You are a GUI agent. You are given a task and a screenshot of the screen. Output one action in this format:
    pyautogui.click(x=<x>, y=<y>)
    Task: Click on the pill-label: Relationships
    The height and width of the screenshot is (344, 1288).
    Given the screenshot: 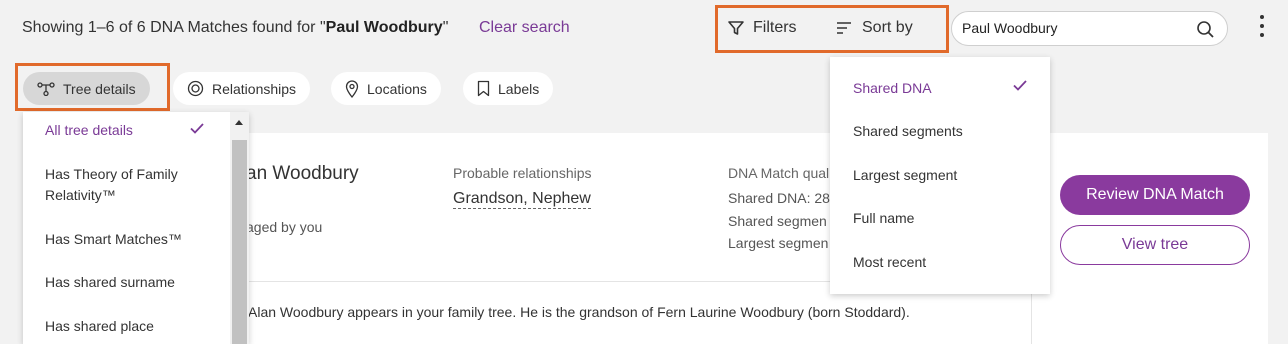 What is the action you would take?
    pyautogui.click(x=254, y=88)
    